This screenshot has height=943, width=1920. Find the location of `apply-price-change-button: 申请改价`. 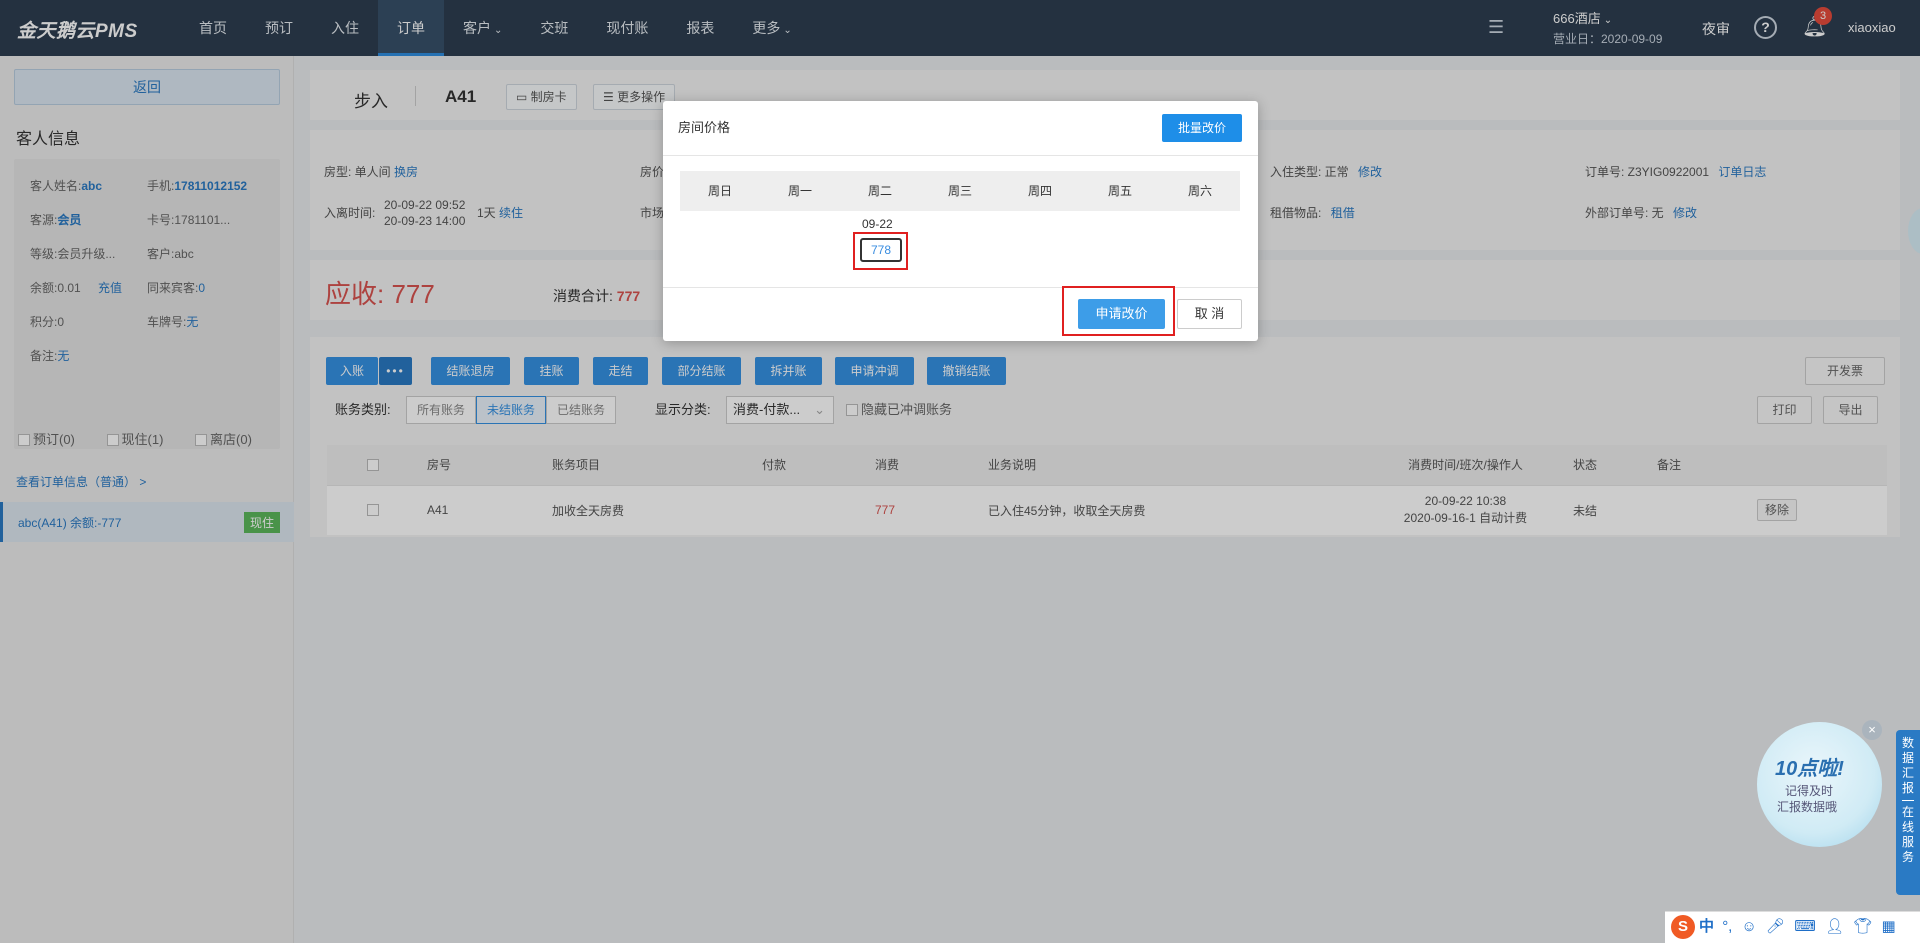

apply-price-change-button: 申请改价 is located at coordinates (1121, 314).